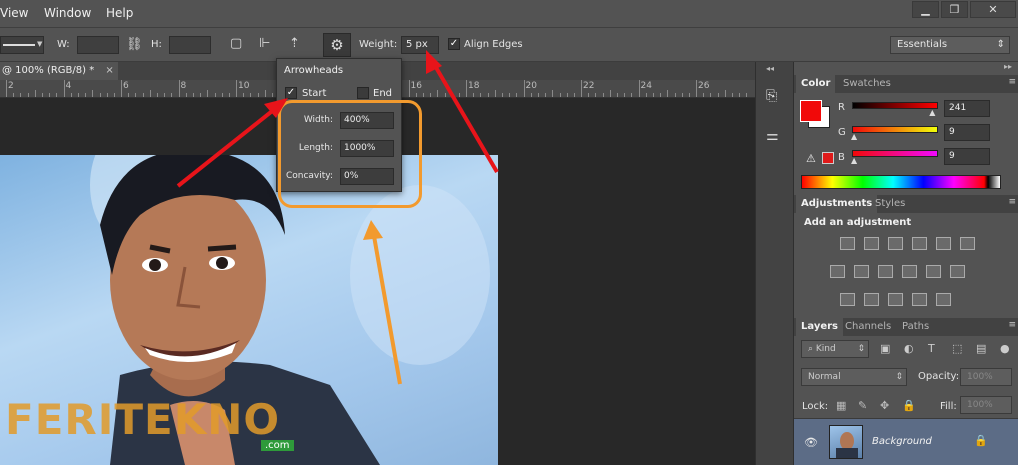  Describe the element at coordinates (816, 84) in the screenshot. I see `tab-color: Color` at that location.